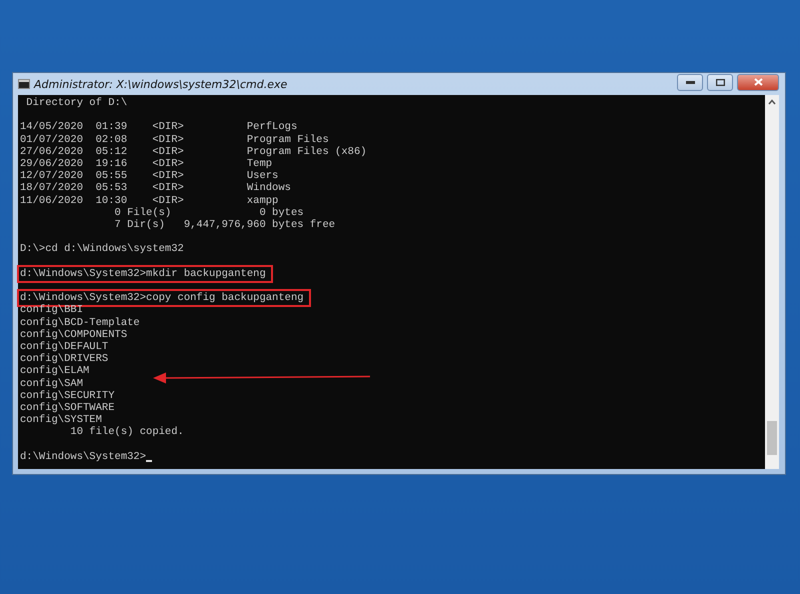 The image size is (800, 594). I want to click on console-line: 12/07/2020 05:55 <DIR> Users, so click(149, 176).